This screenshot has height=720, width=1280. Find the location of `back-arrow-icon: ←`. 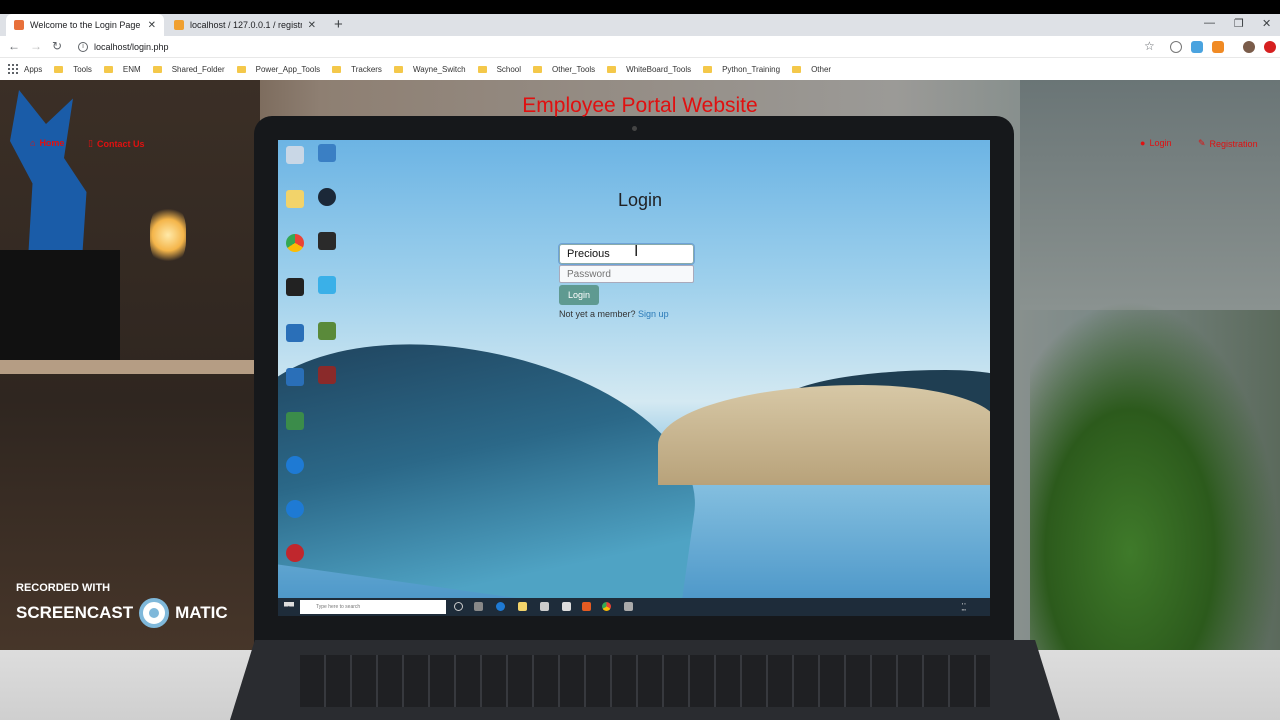

back-arrow-icon: ← is located at coordinates (14, 46).